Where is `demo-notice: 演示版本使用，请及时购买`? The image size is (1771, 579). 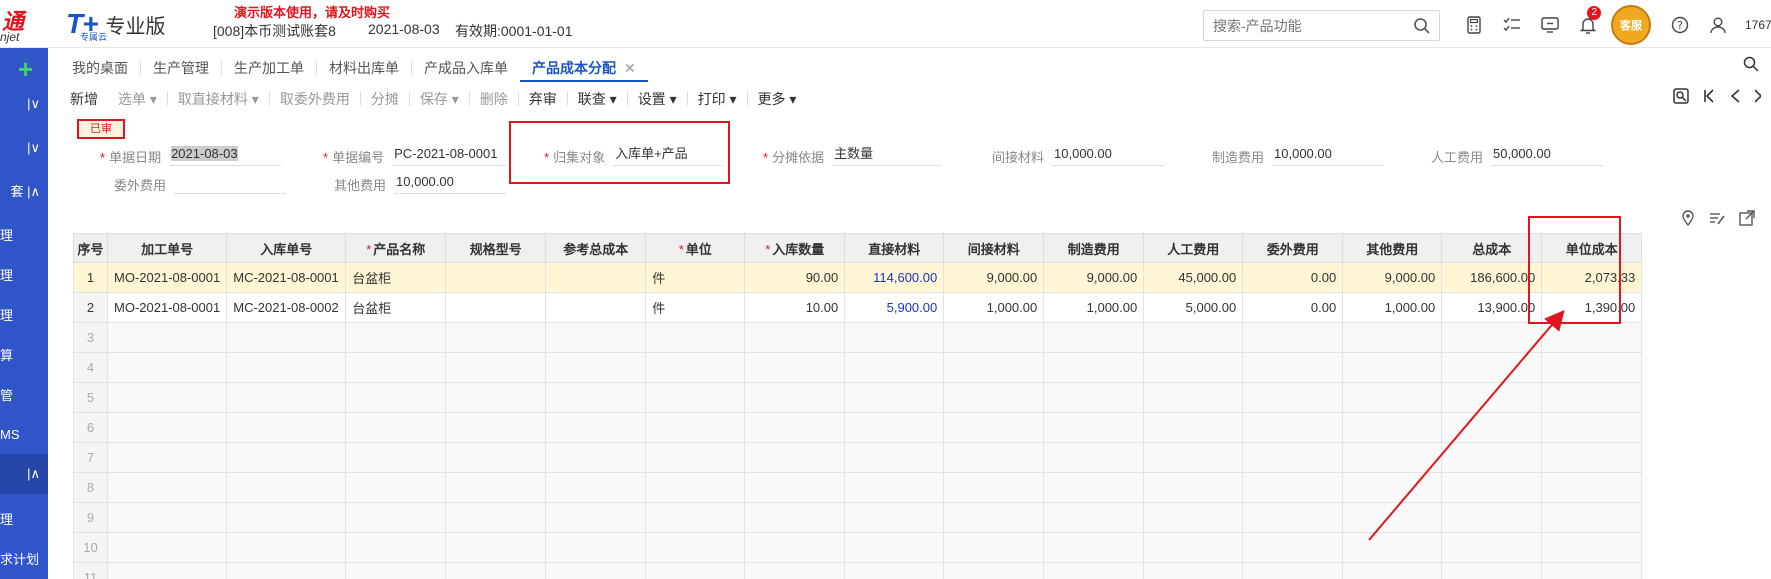 demo-notice: 演示版本使用，请及时购买 is located at coordinates (312, 11).